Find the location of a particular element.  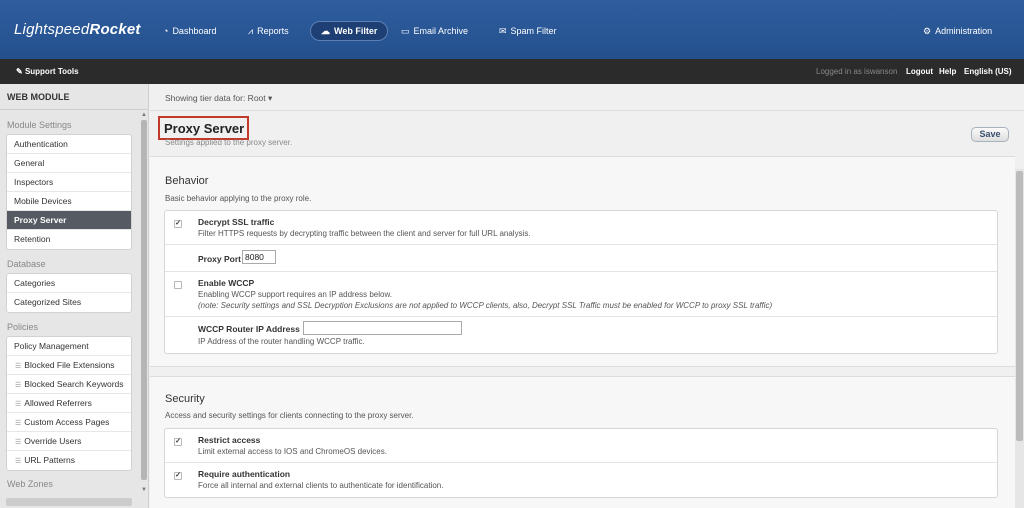

sidebar-item-blocked-file-extensions: ☰ Blocked File Extensions is located at coordinates (69, 365).